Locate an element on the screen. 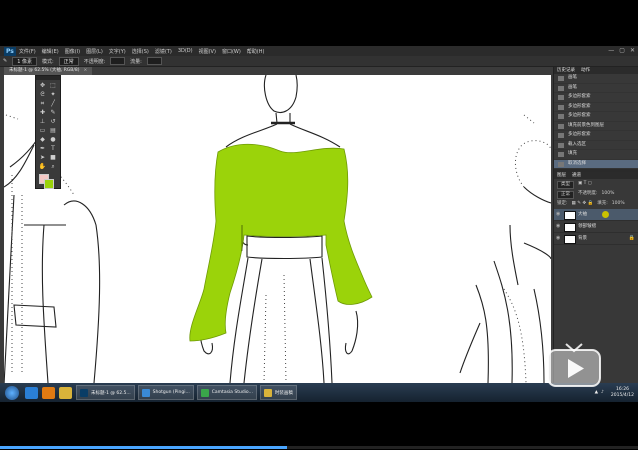 This screenshot has height=450, width=638. video-progress-fill is located at coordinates (144, 447).